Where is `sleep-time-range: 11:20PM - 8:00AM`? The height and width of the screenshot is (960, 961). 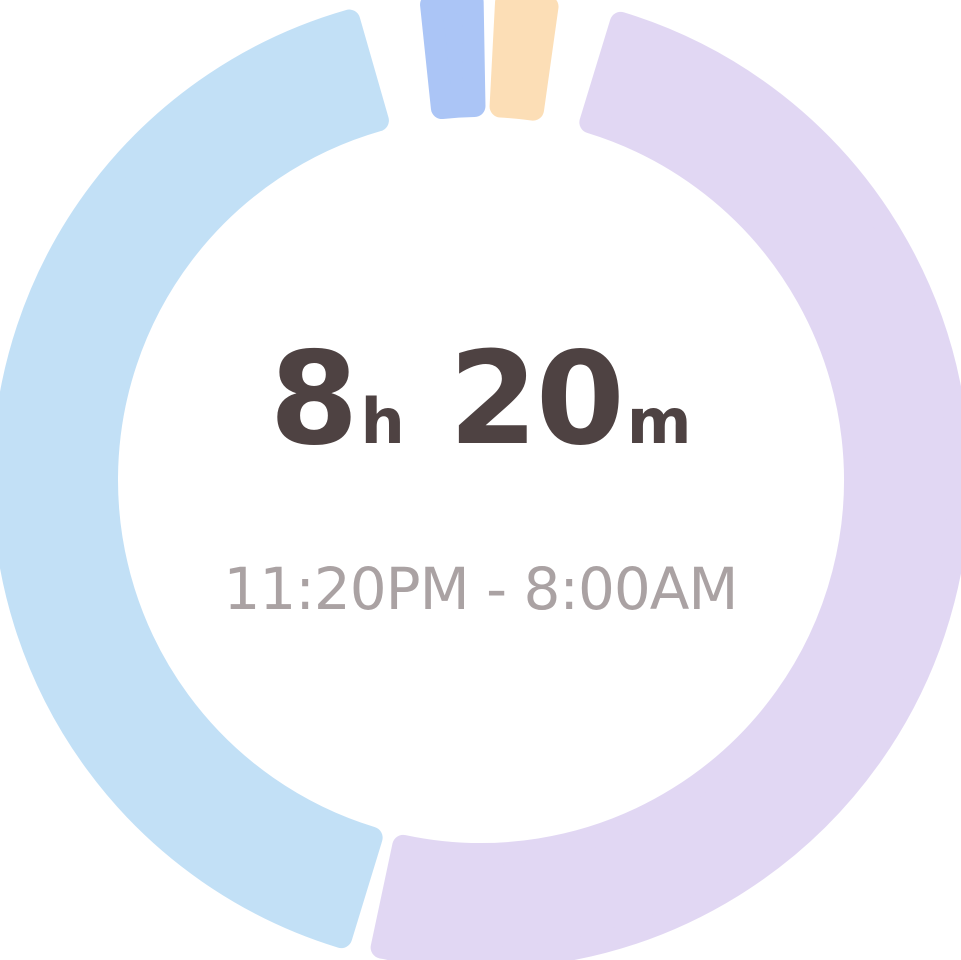
sleep-time-range: 11:20PM - 8:00AM is located at coordinates (481, 589).